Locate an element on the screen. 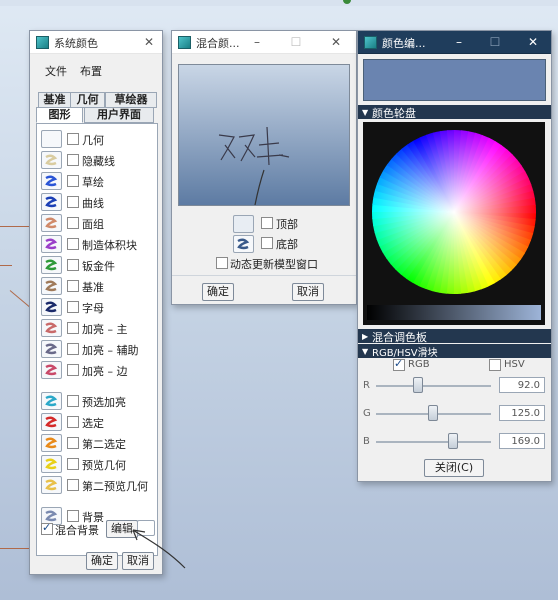 The height and width of the screenshot is (600, 558). blend-colors-titlebar: 混合颜... – ☐ ✕ is located at coordinates (264, 42).